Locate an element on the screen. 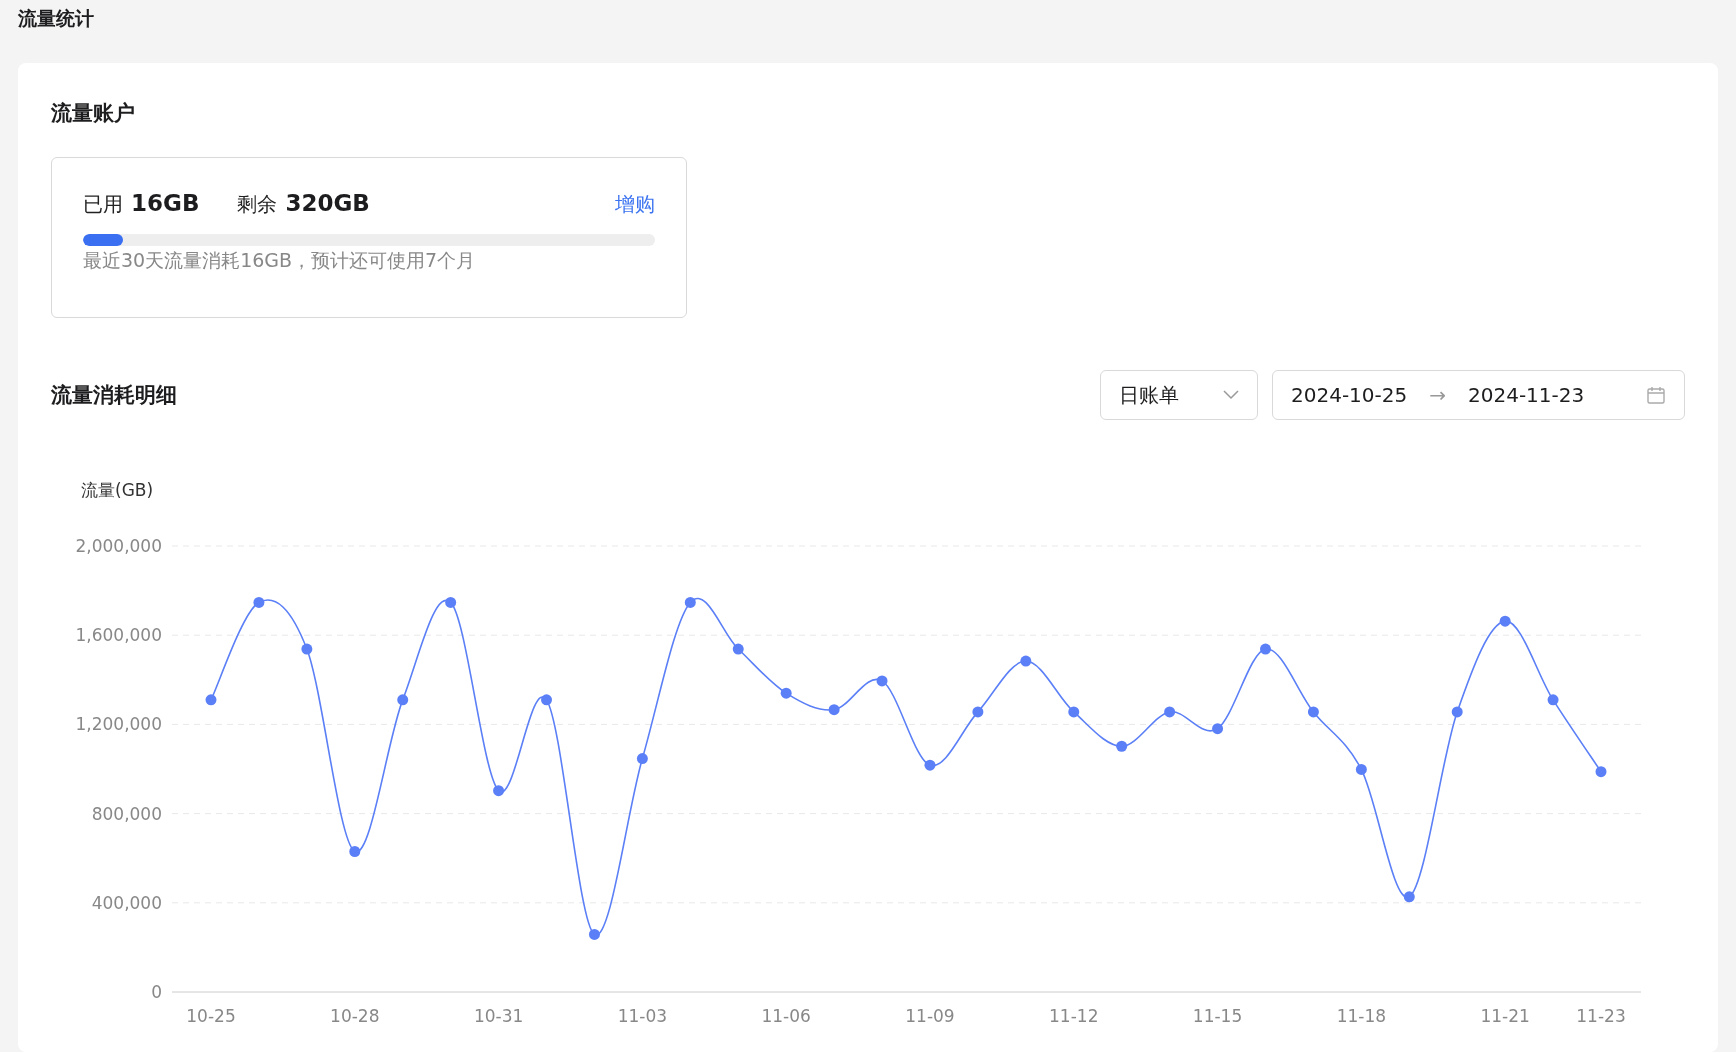 This screenshot has height=1052, width=1736. remaining-value: 320GB is located at coordinates (327, 203).